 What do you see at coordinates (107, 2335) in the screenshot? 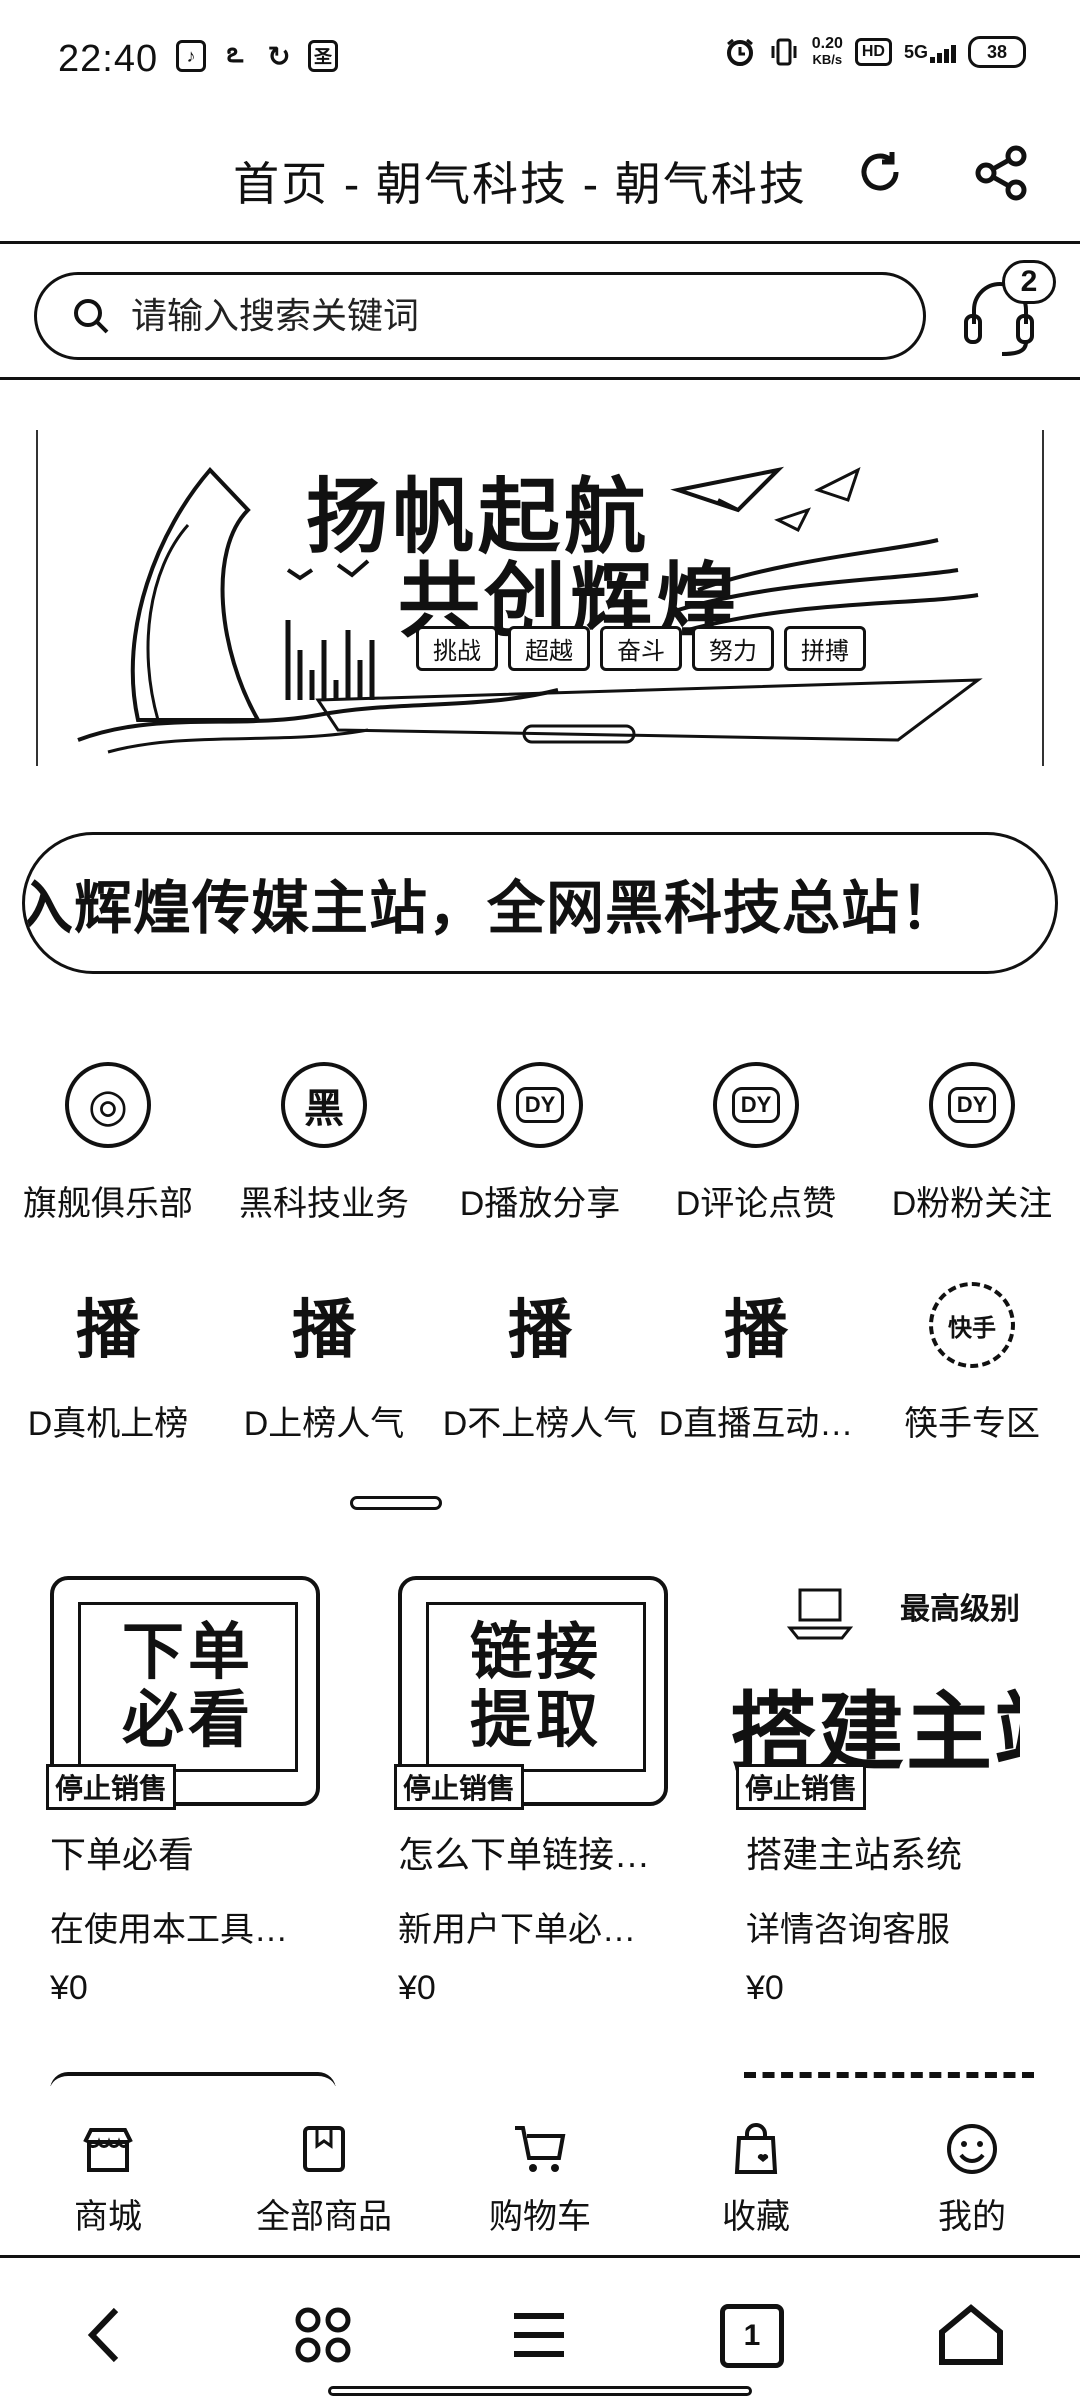
I see `back-icon` at bounding box center [107, 2335].